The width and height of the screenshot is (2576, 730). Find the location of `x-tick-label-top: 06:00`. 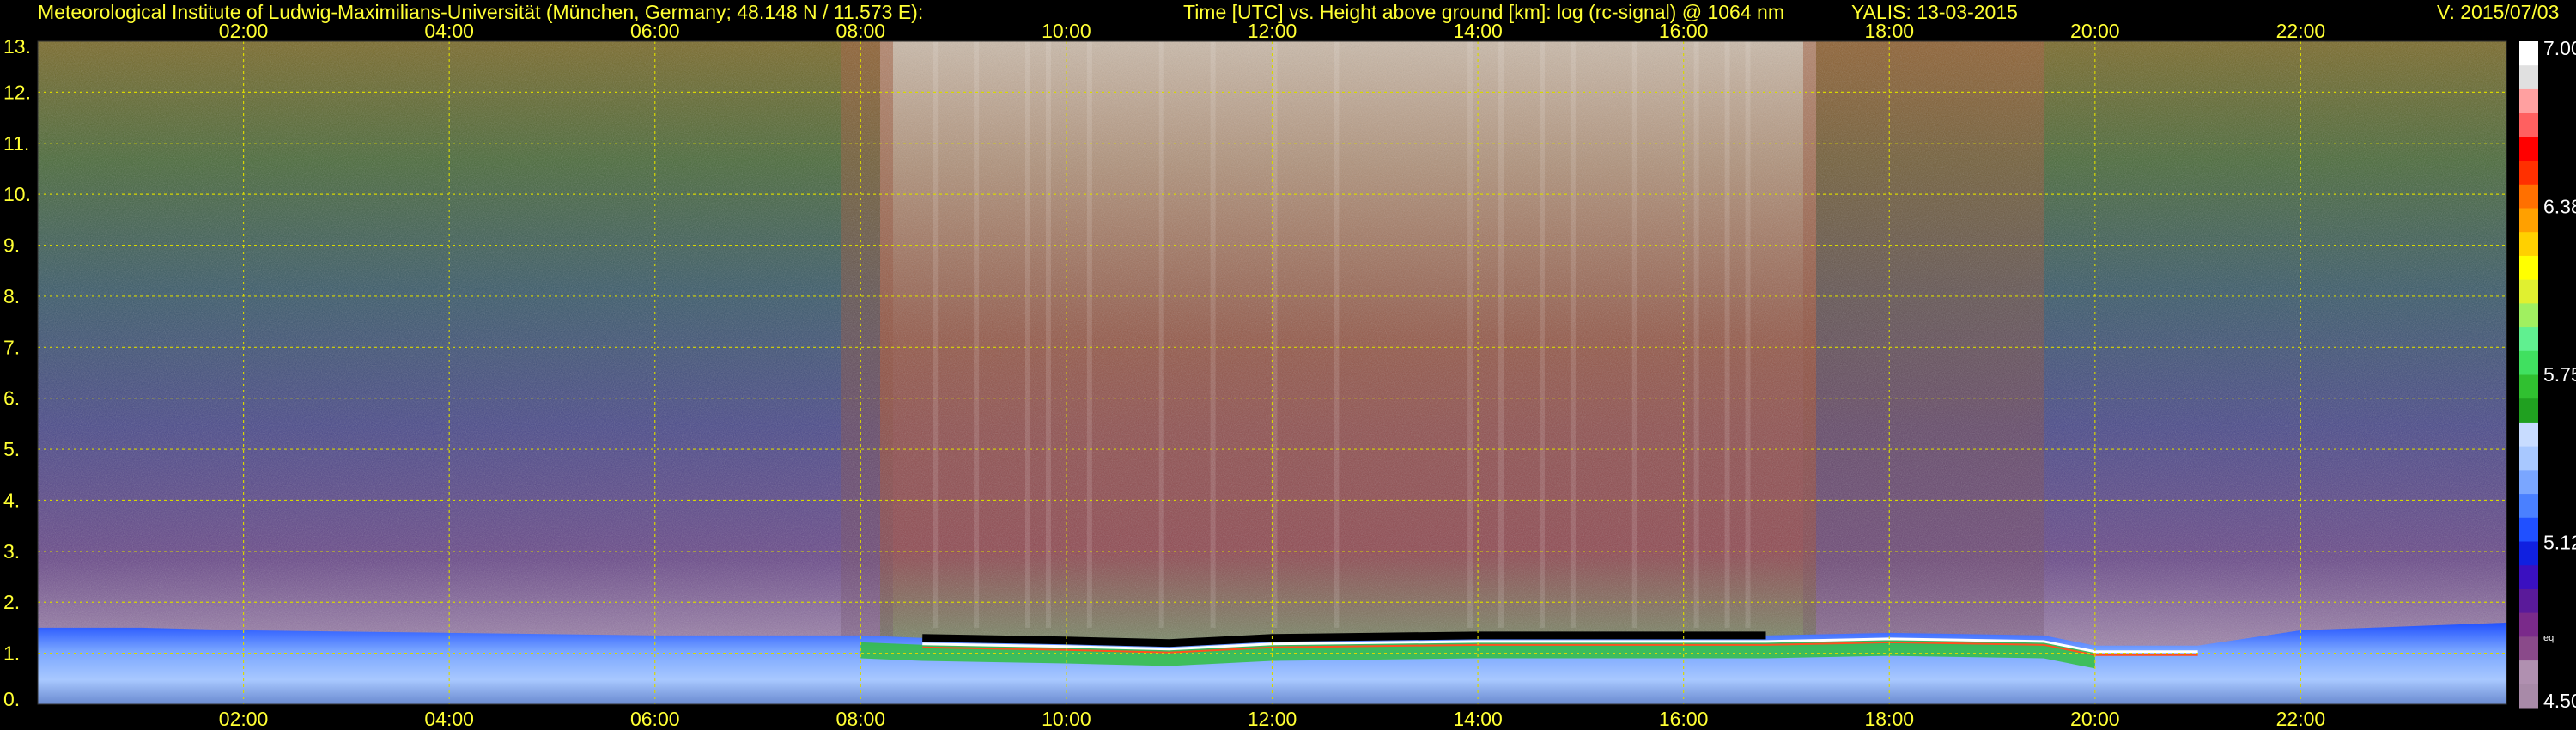

x-tick-label-top: 06:00 is located at coordinates (655, 31).